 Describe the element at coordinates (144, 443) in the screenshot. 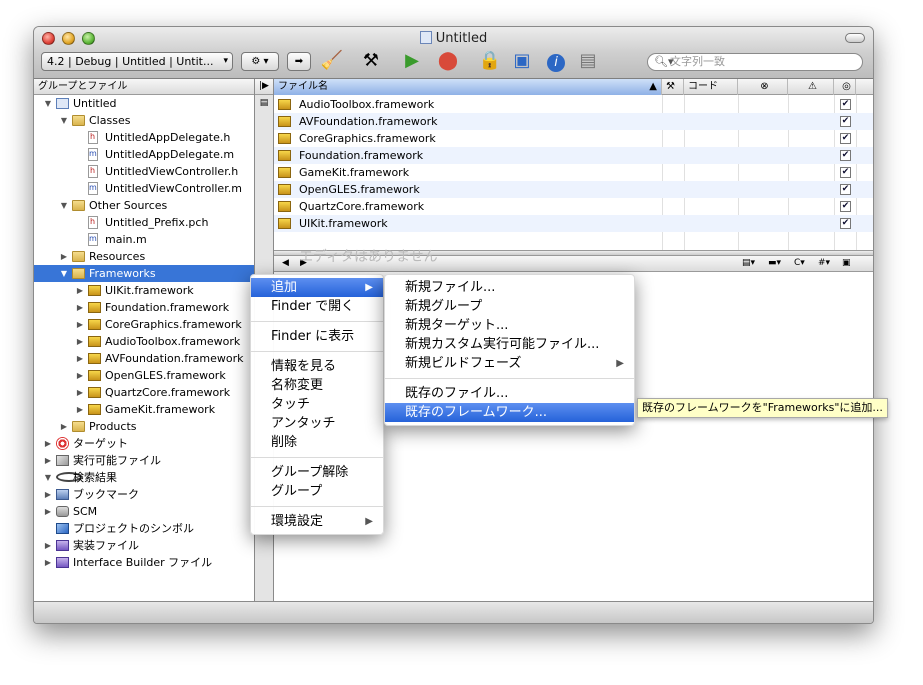

I see `tree-item: ▶ ターゲット` at that location.